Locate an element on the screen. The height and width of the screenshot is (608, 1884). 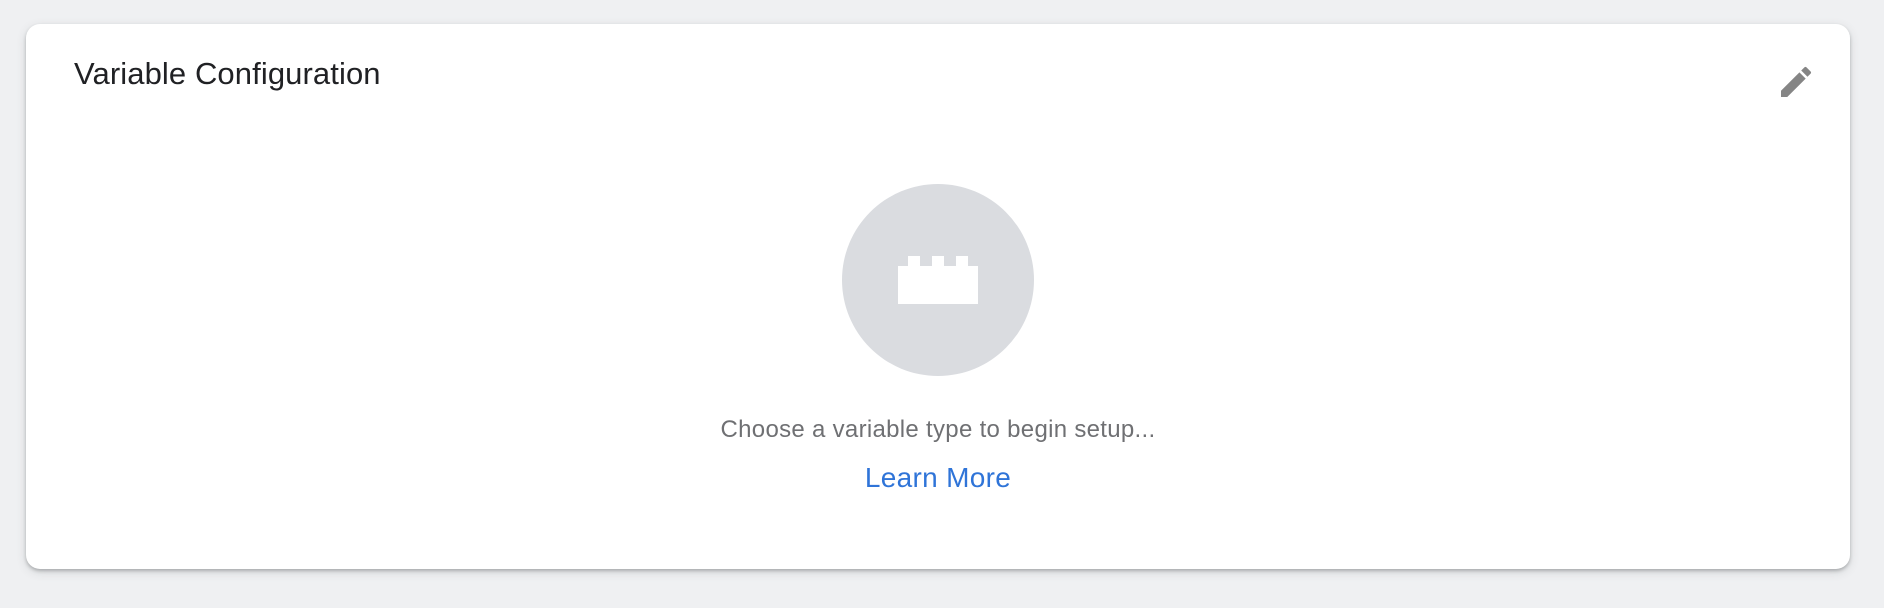
edit-button is located at coordinates (1796, 82).